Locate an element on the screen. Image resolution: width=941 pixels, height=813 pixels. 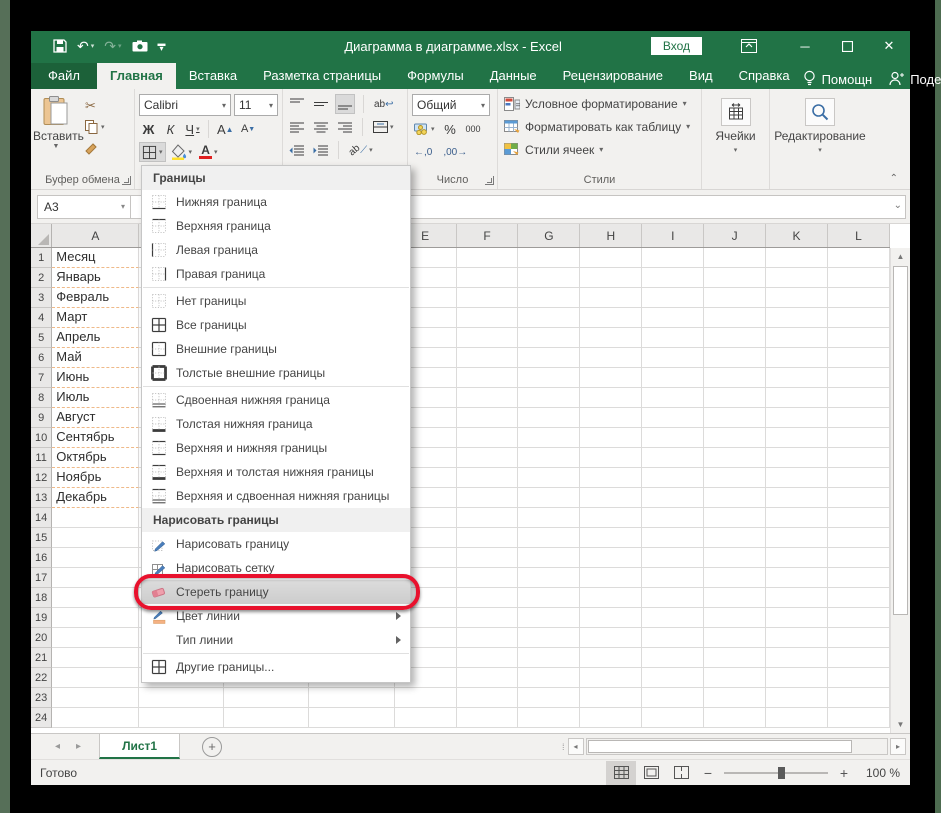
editing-button: Редактирование ▾ is located at coordinates (820, 128).